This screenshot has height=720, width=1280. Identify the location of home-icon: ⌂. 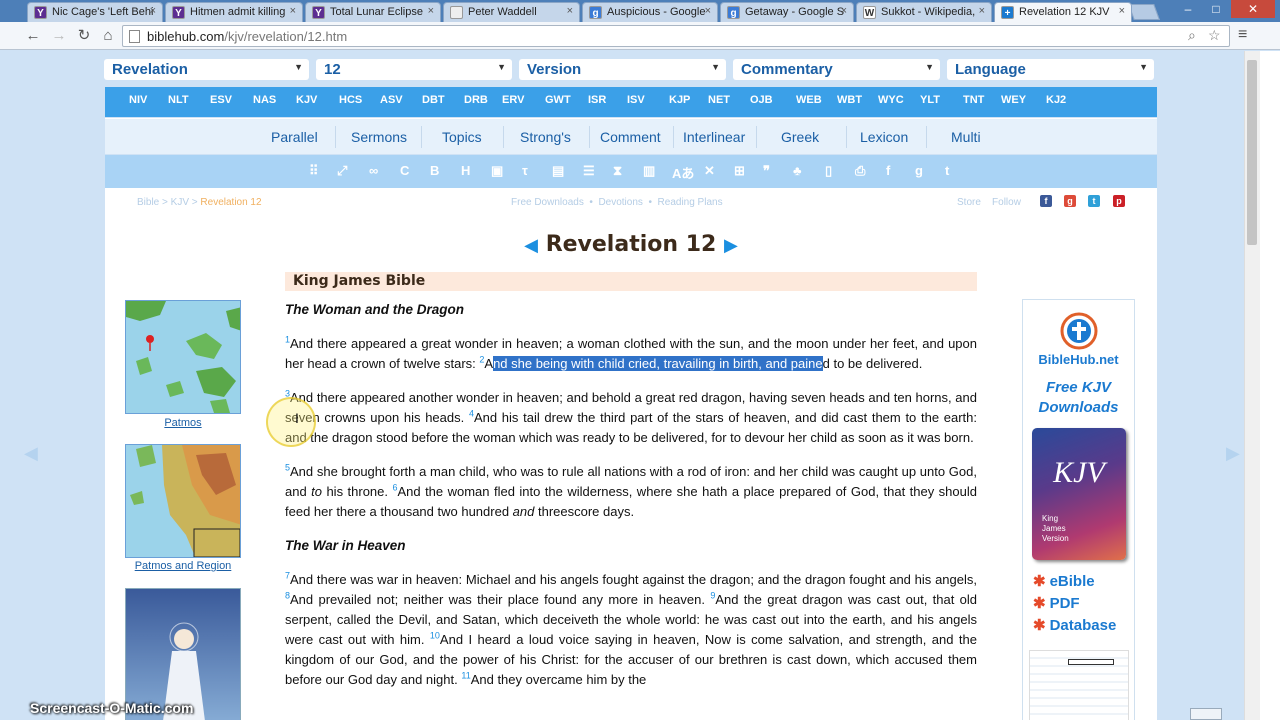
(108, 36).